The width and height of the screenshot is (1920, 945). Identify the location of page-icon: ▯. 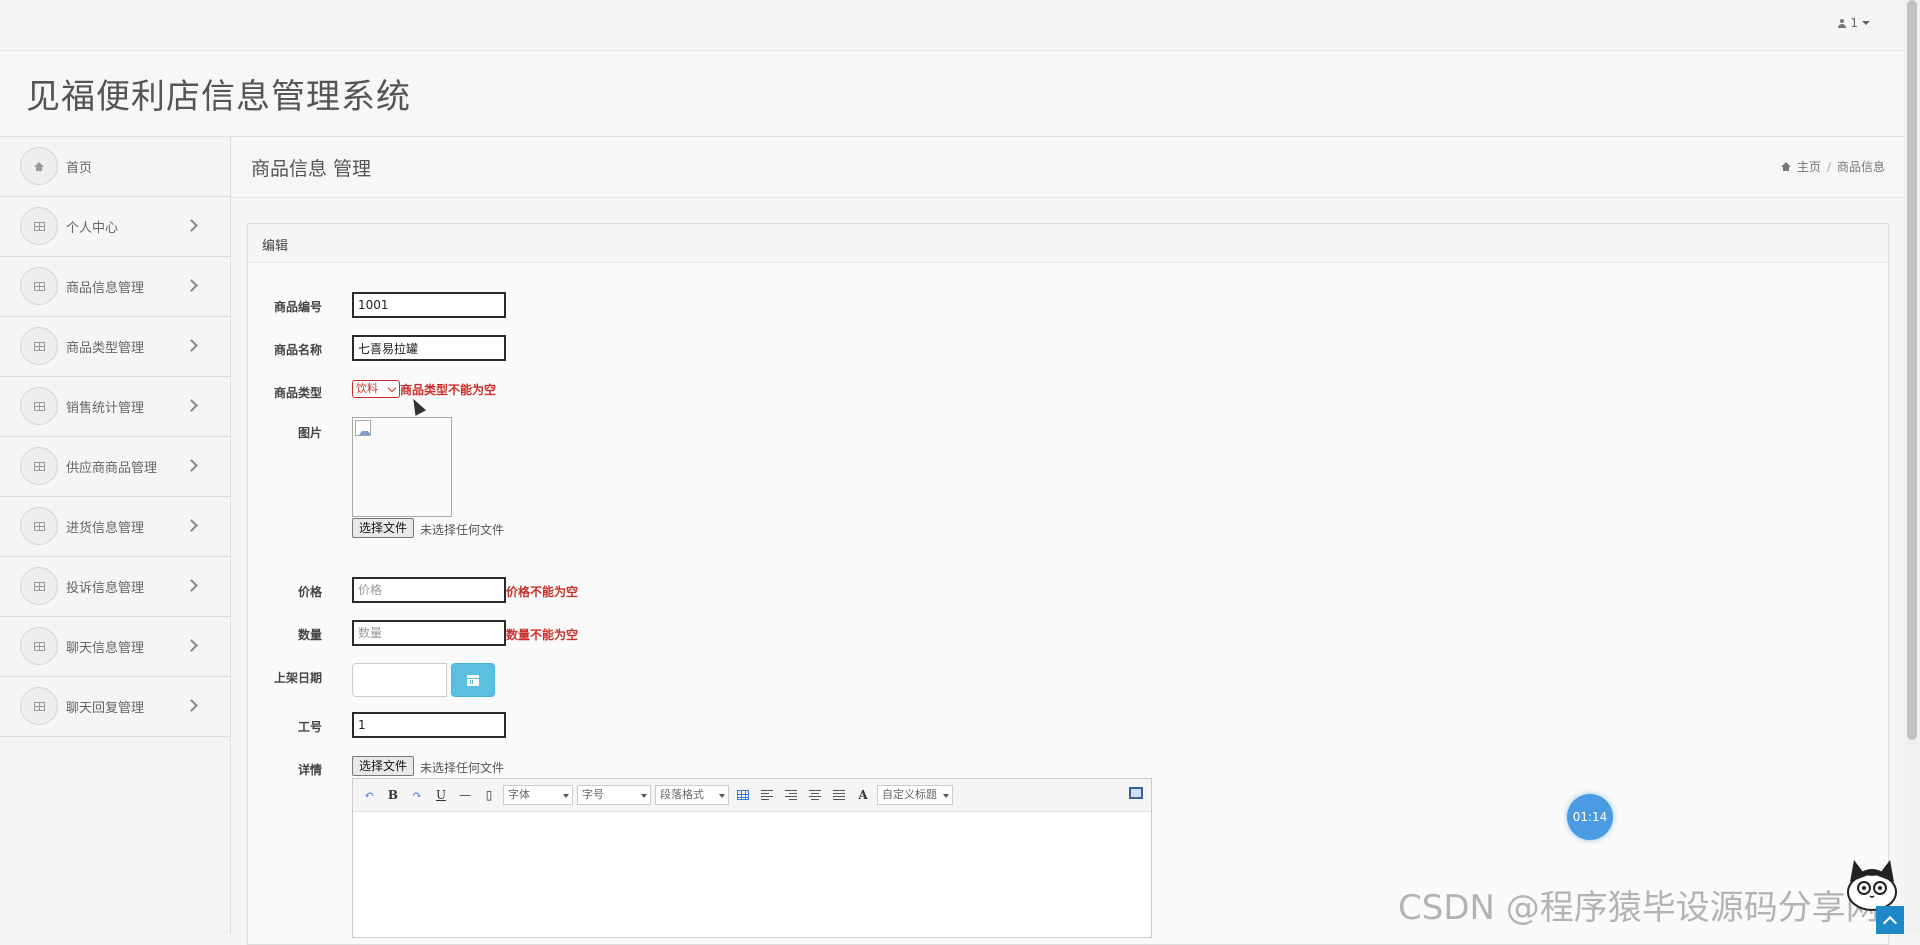
(489, 795).